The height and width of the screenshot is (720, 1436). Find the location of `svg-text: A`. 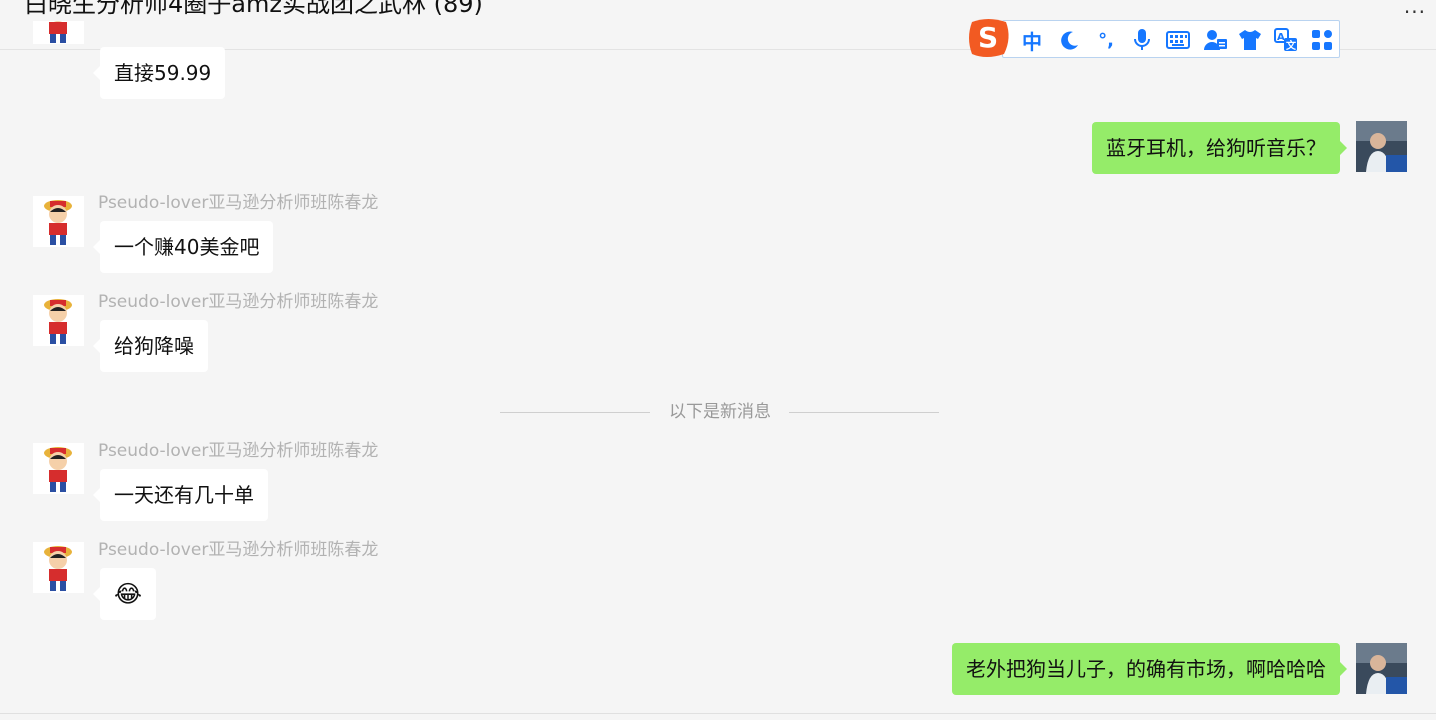

svg-text: A is located at coordinates (1281, 37).